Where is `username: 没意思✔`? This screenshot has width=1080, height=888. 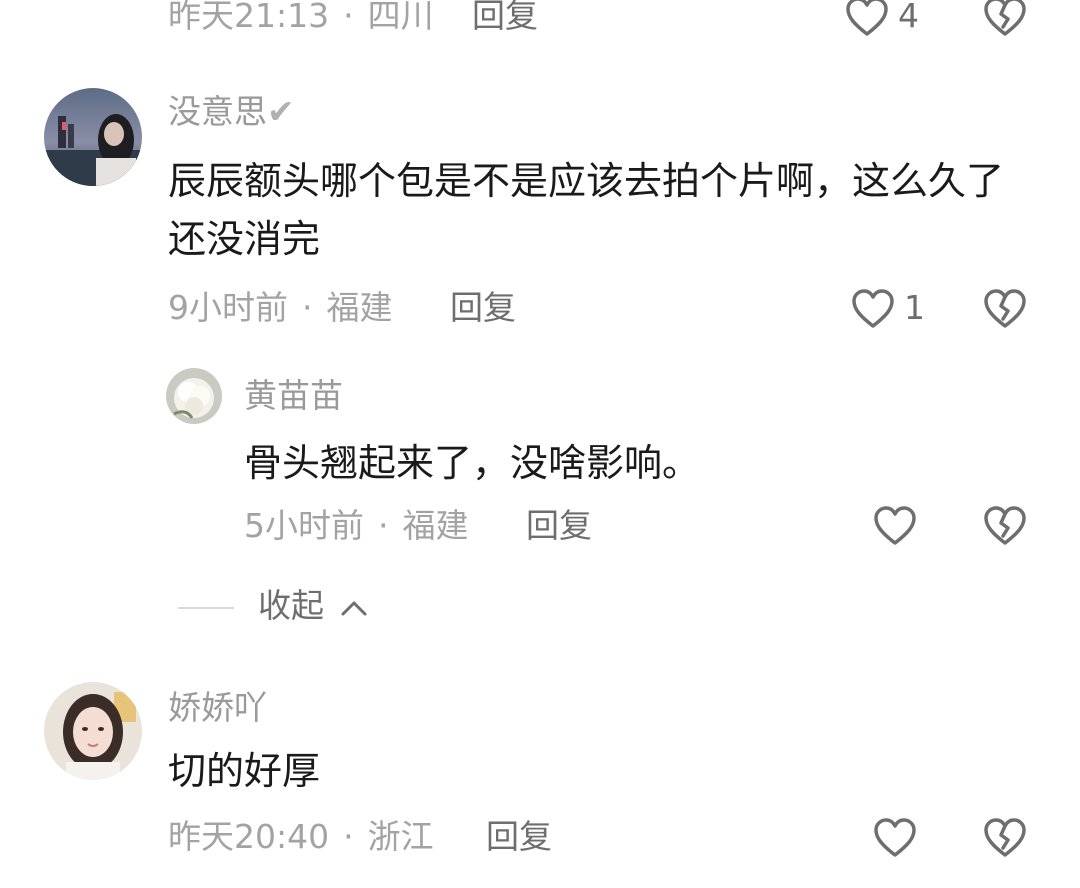
username: 没意思✔ is located at coordinates (231, 112).